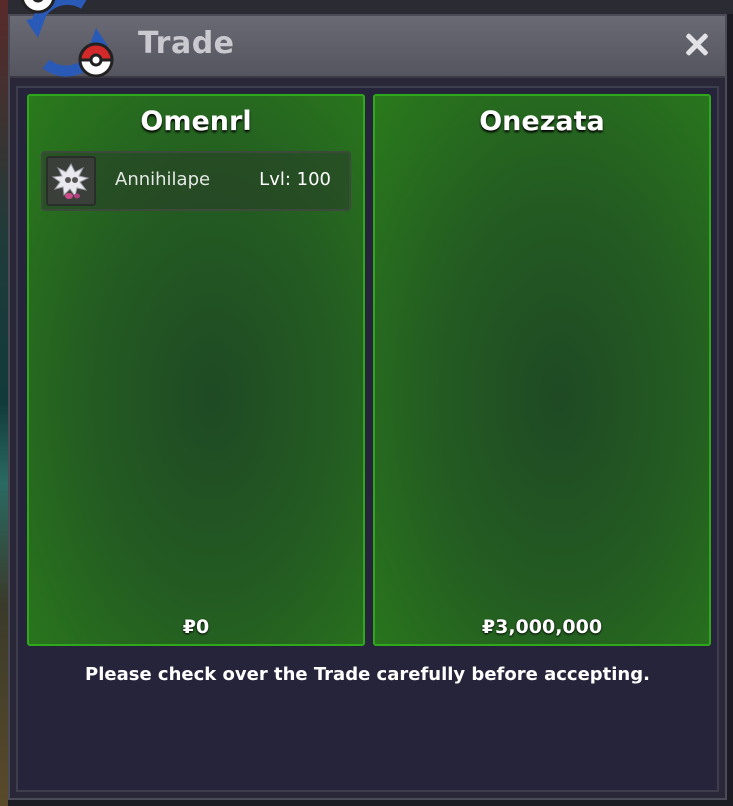  I want to click on background-strip-left, so click(4, 403).